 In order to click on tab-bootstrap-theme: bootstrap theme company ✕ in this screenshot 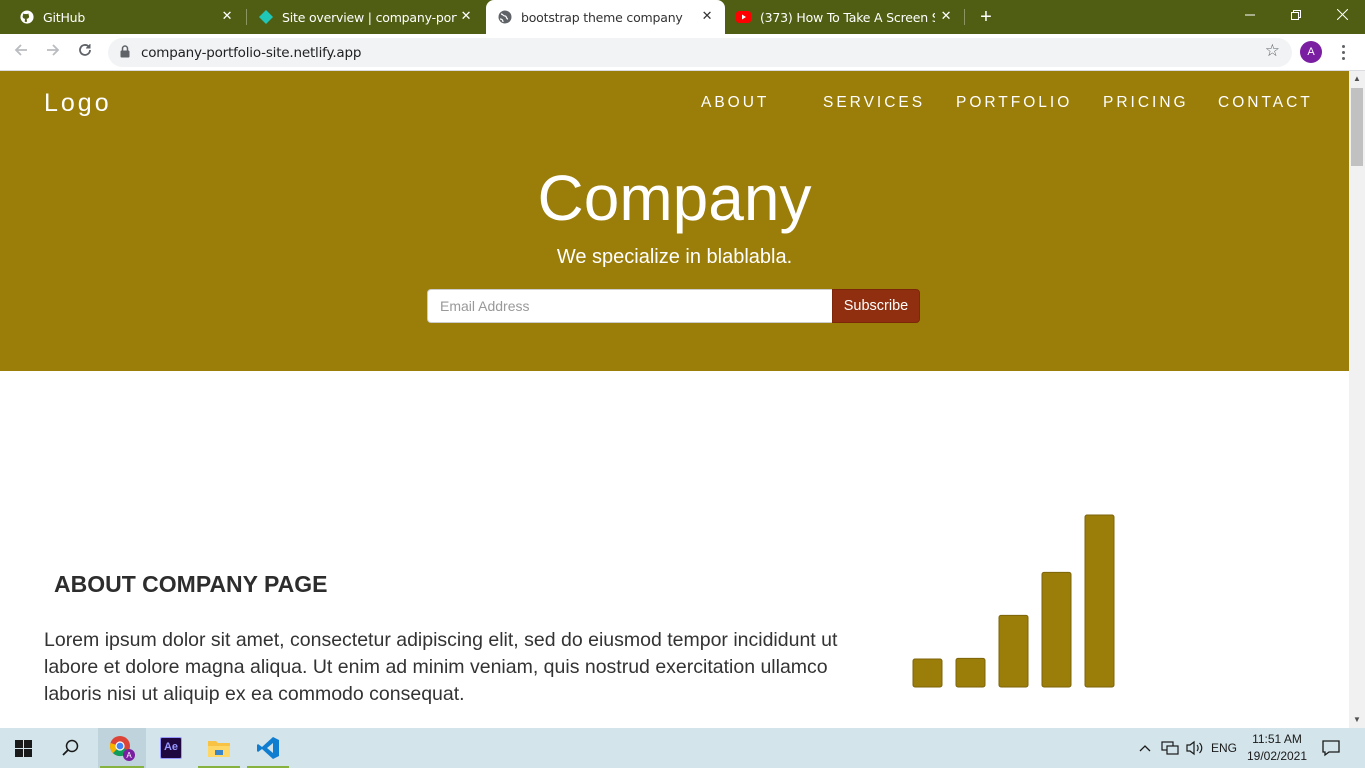, I will do `click(605, 17)`.